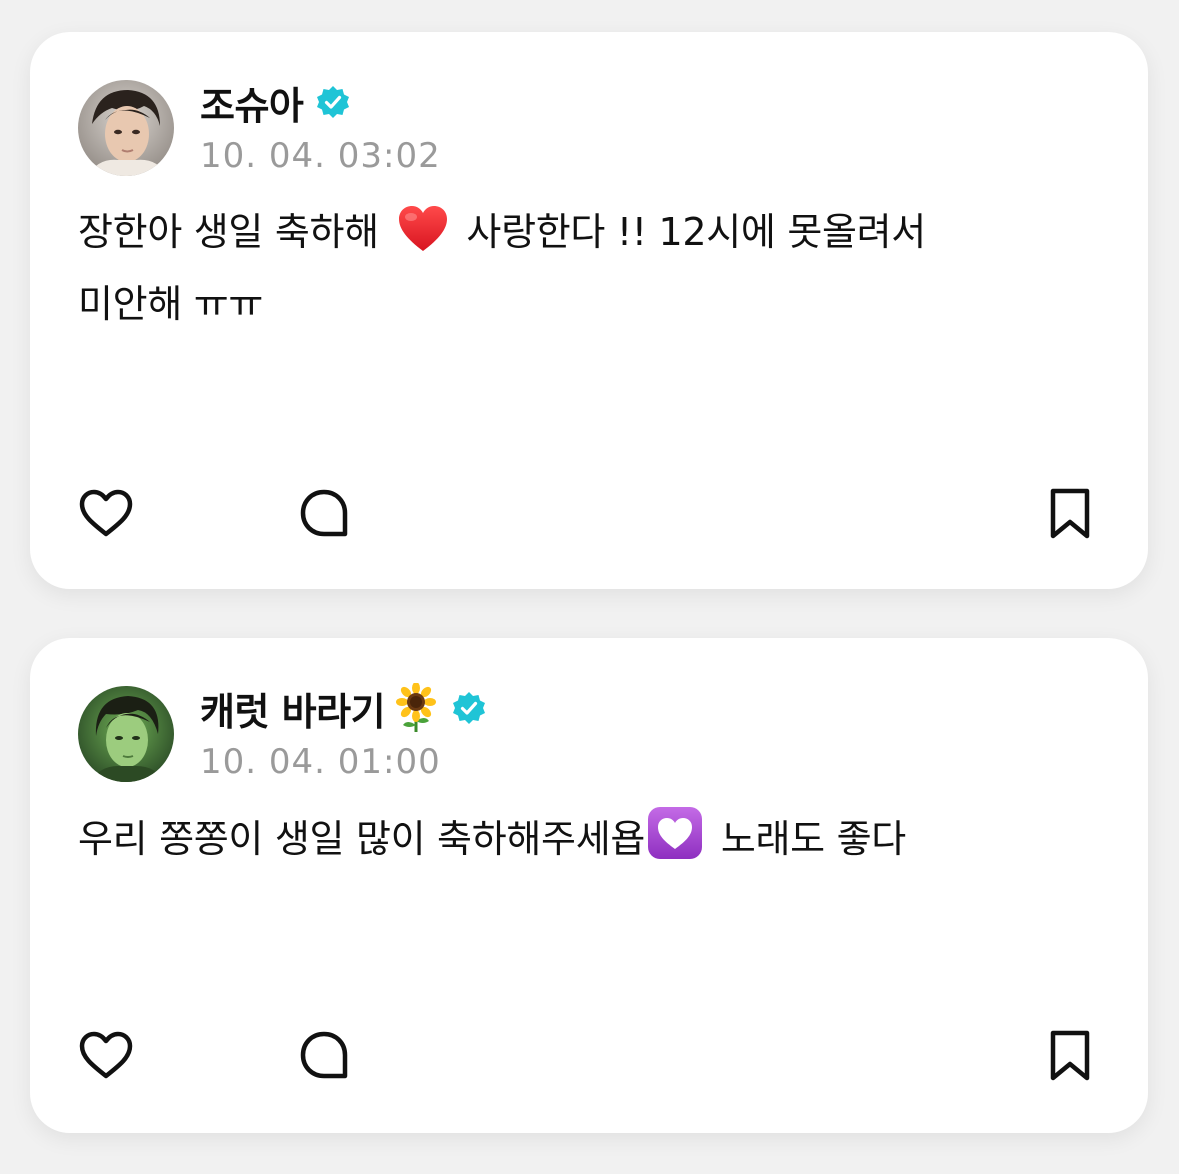  I want to click on post-text-line-2: 미안해 ㅠㅠ, so click(171, 304).